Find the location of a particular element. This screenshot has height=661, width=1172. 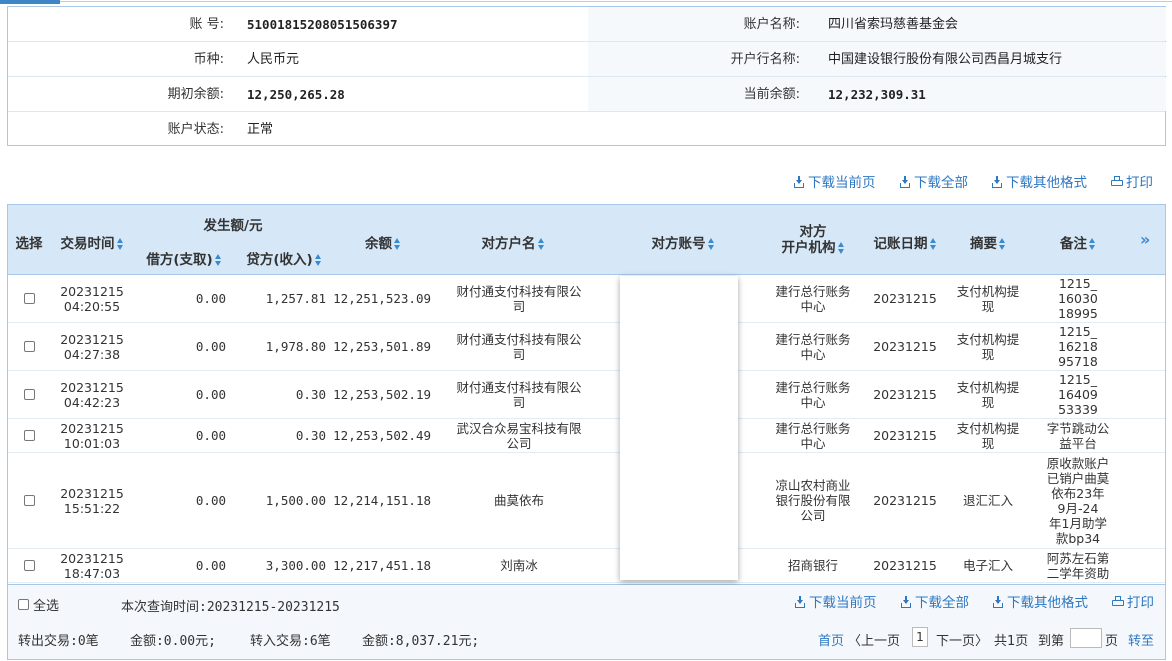

col-amount-group: 发生额/元 is located at coordinates (233, 226).